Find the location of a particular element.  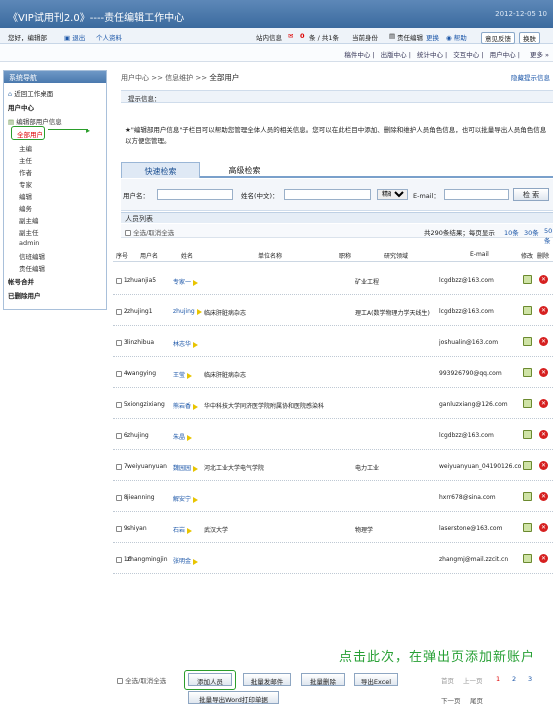

hide-tips-link: 隐藏提示信息 is located at coordinates (530, 77).